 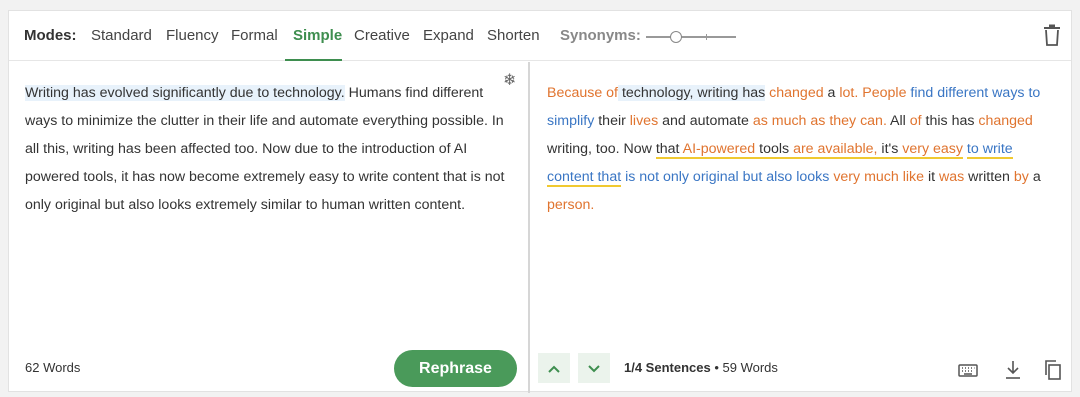 What do you see at coordinates (1052, 35) in the screenshot?
I see `trash-icon` at bounding box center [1052, 35].